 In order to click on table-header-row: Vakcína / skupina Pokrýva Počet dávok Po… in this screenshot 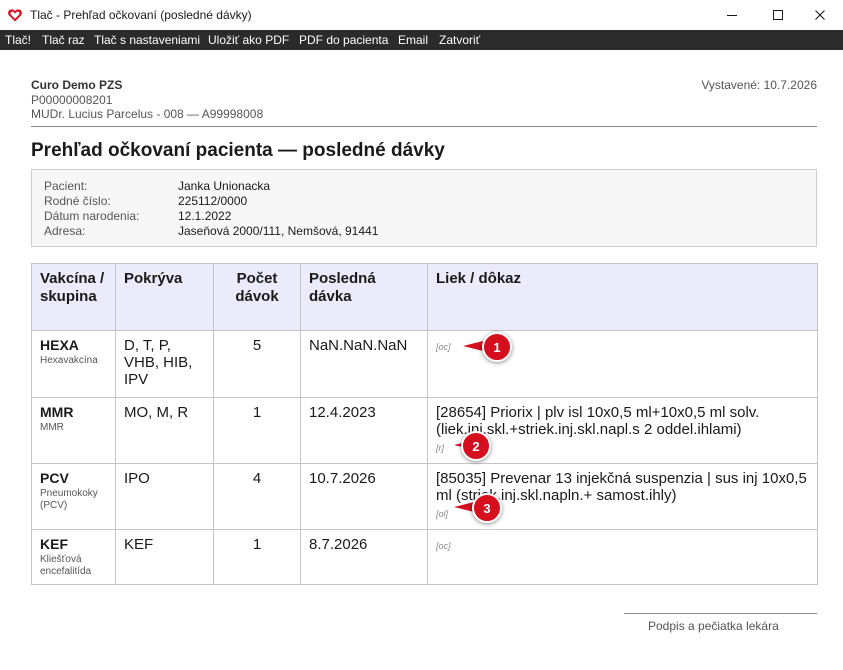, I will do `click(424, 297)`.